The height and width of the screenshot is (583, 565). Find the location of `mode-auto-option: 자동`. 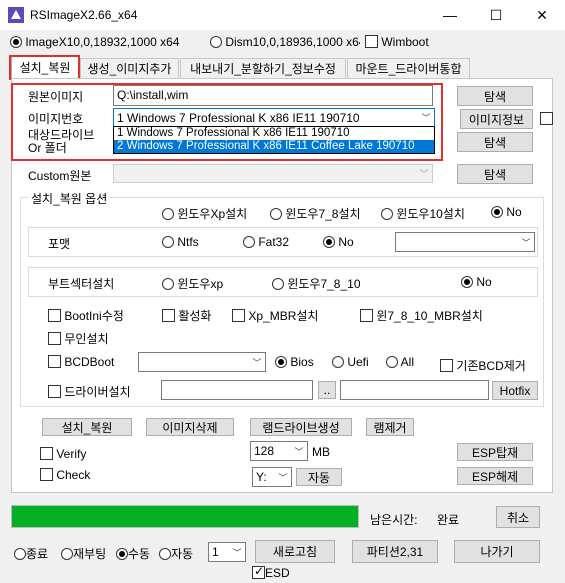

mode-auto-option: 자동 is located at coordinates (176, 553).